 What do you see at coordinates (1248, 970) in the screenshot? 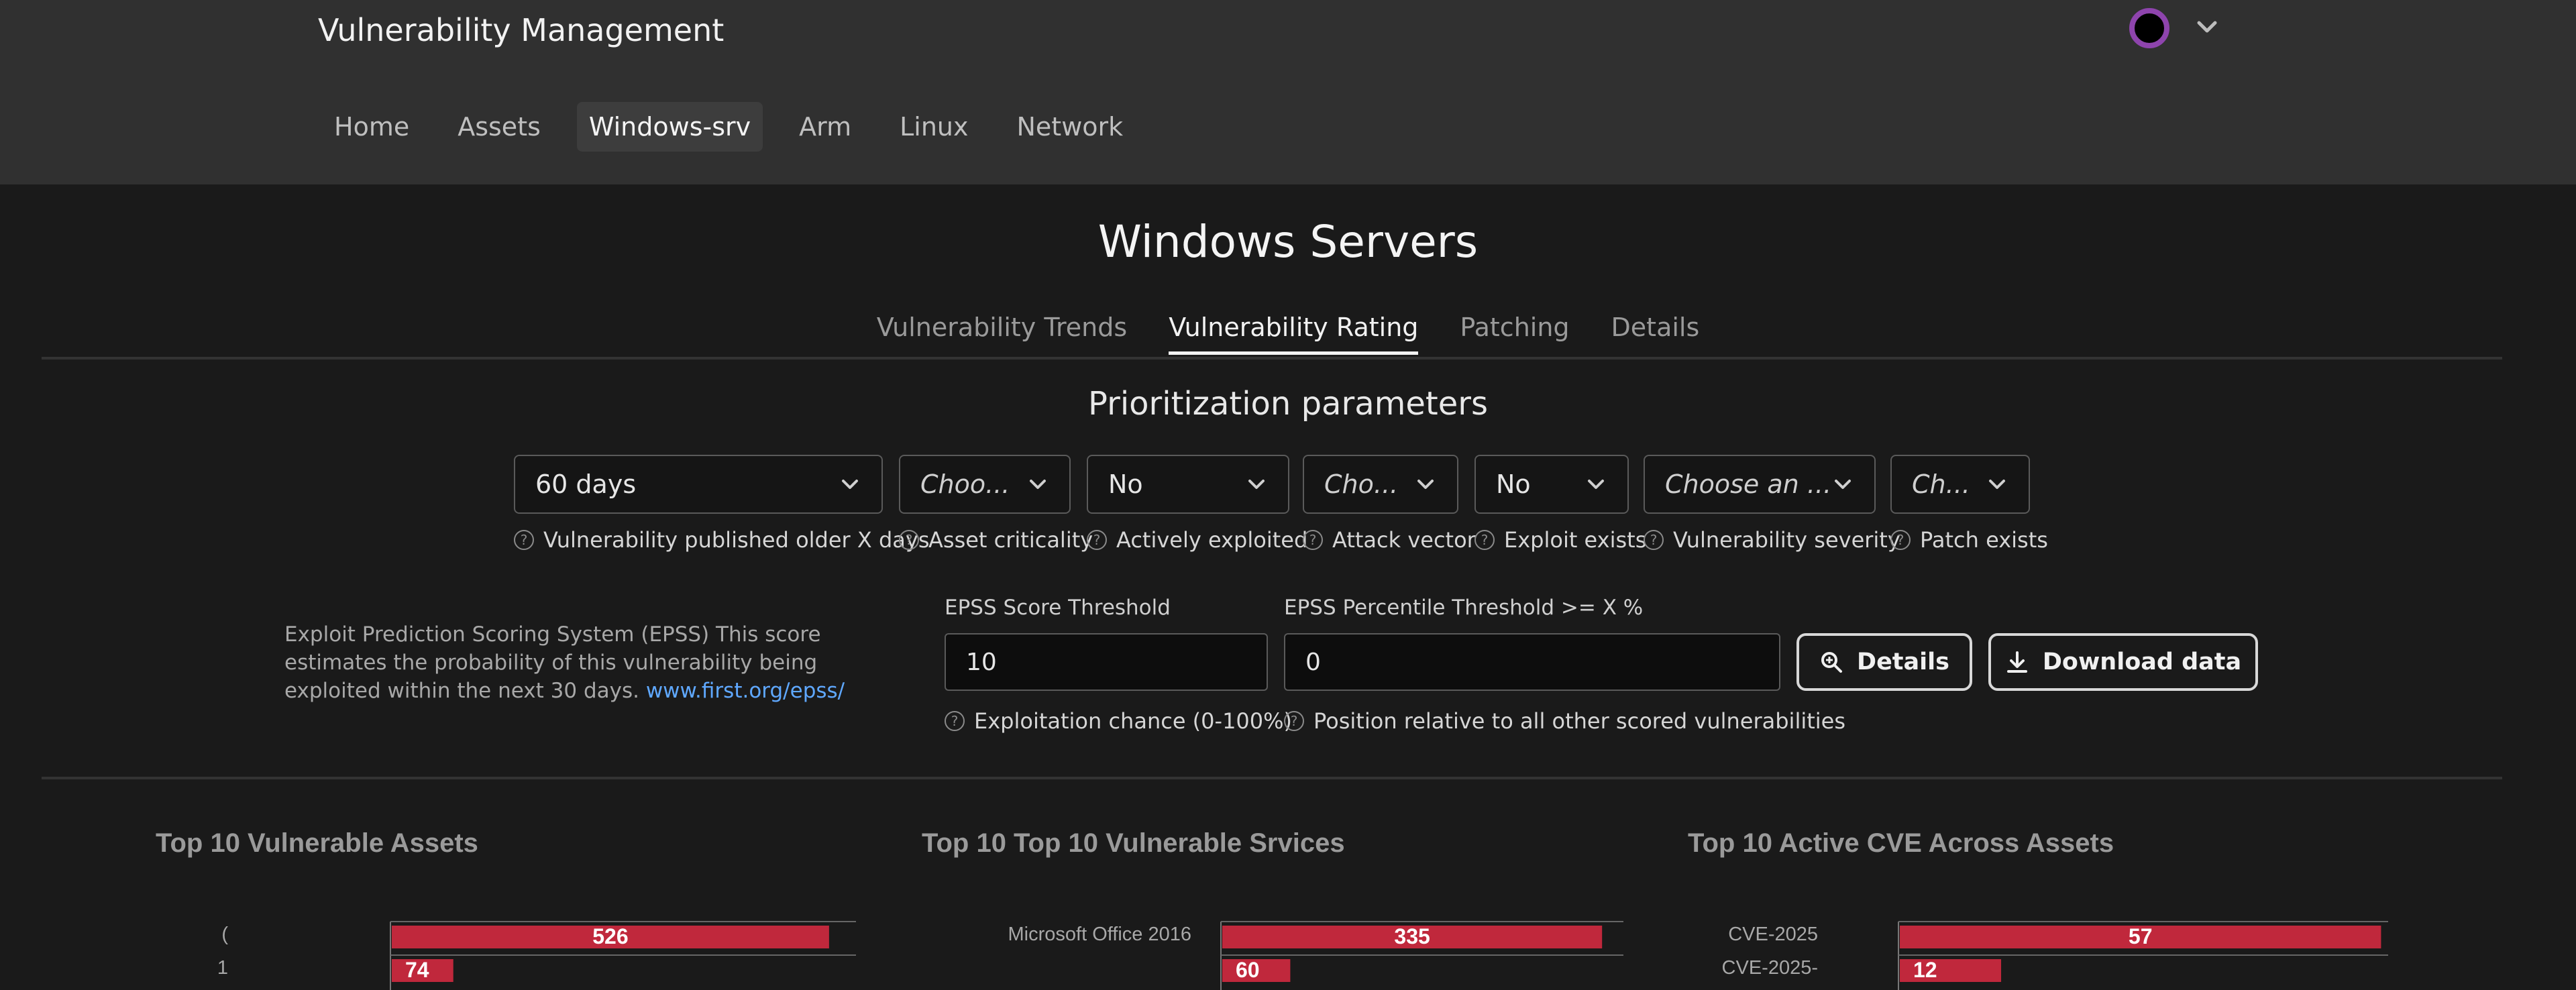
I see `bar-value-label: 60` at bounding box center [1248, 970].